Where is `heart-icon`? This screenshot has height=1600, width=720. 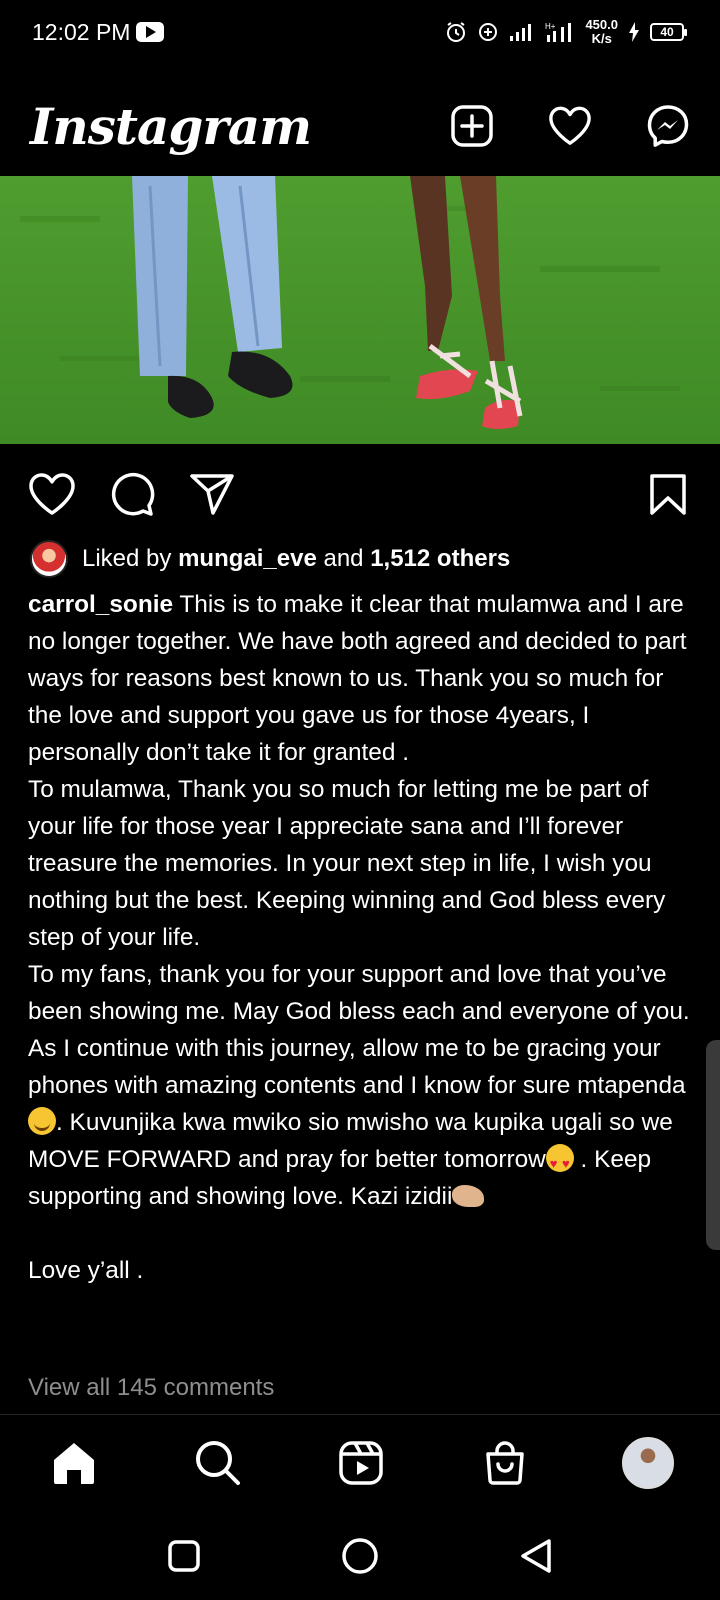
heart-icon is located at coordinates (570, 125).